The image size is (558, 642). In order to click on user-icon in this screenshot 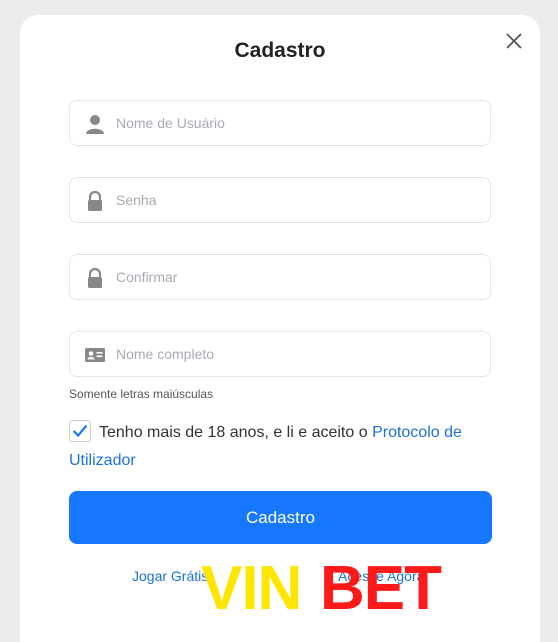, I will do `click(95, 124)`.